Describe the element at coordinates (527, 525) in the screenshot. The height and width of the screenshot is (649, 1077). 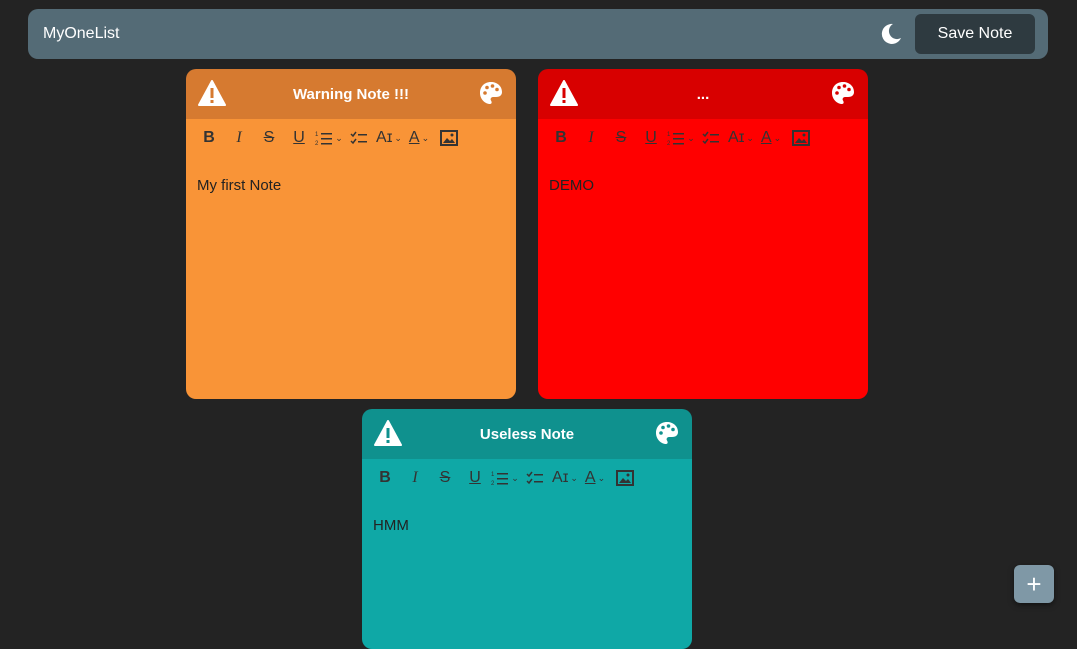
I see `note-content: HMM` at that location.